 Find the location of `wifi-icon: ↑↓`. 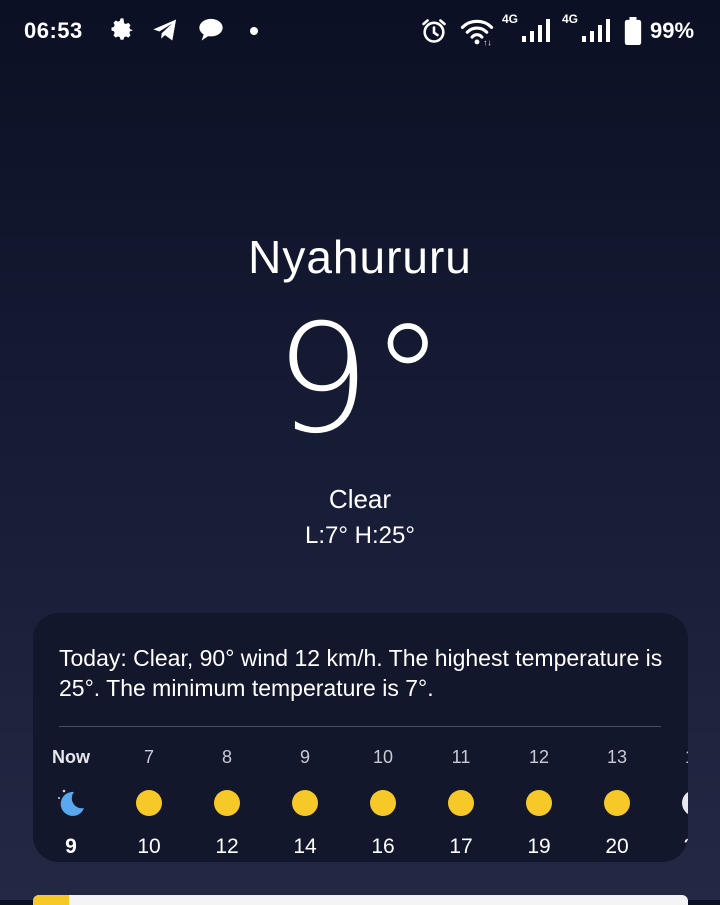

wifi-icon: ↑↓ is located at coordinates (477, 32).